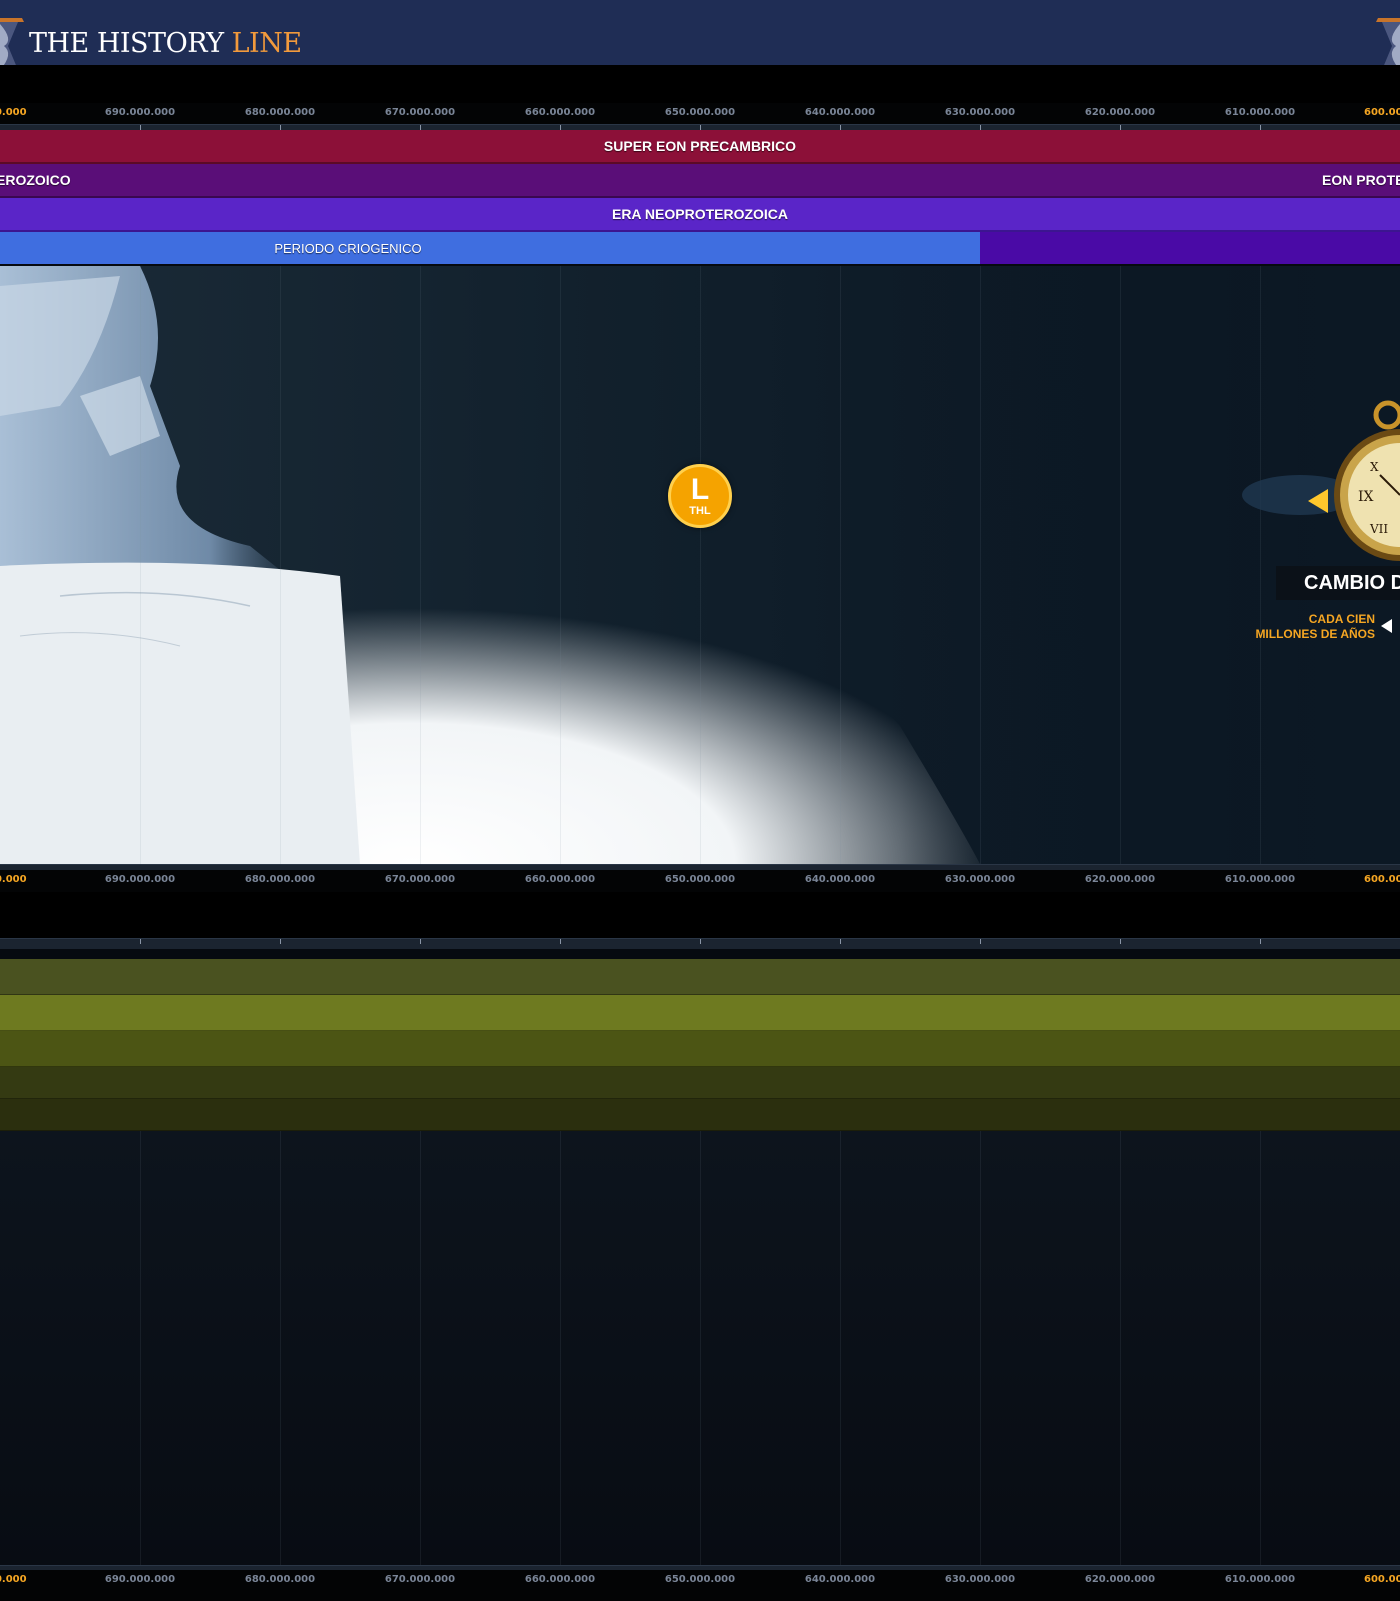 This screenshot has width=1400, height=1601. What do you see at coordinates (1366, 497) in the screenshot?
I see `svg-text: IX` at bounding box center [1366, 497].